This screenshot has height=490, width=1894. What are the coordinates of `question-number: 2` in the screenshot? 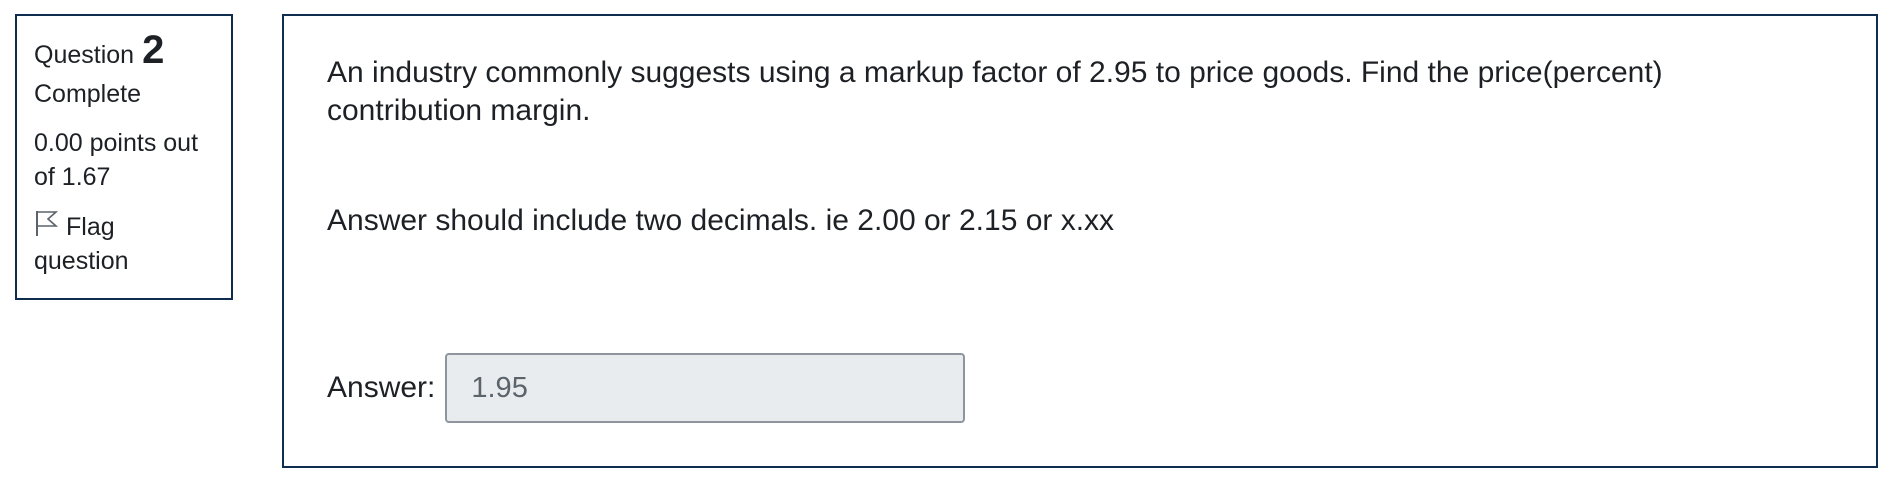 It's located at (153, 50).